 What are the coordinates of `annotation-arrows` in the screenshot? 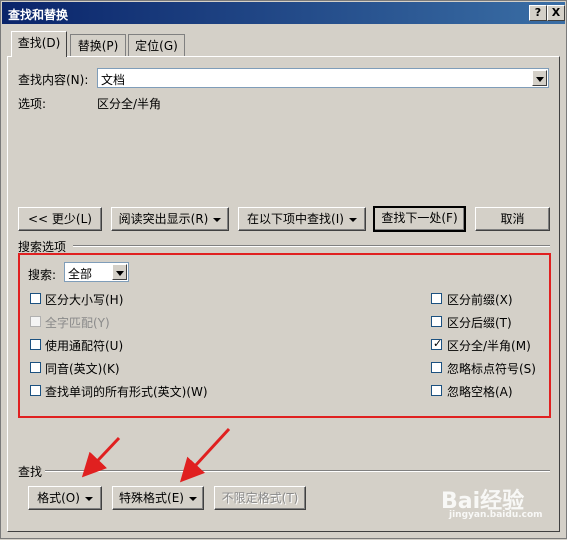 It's located at (156, 455).